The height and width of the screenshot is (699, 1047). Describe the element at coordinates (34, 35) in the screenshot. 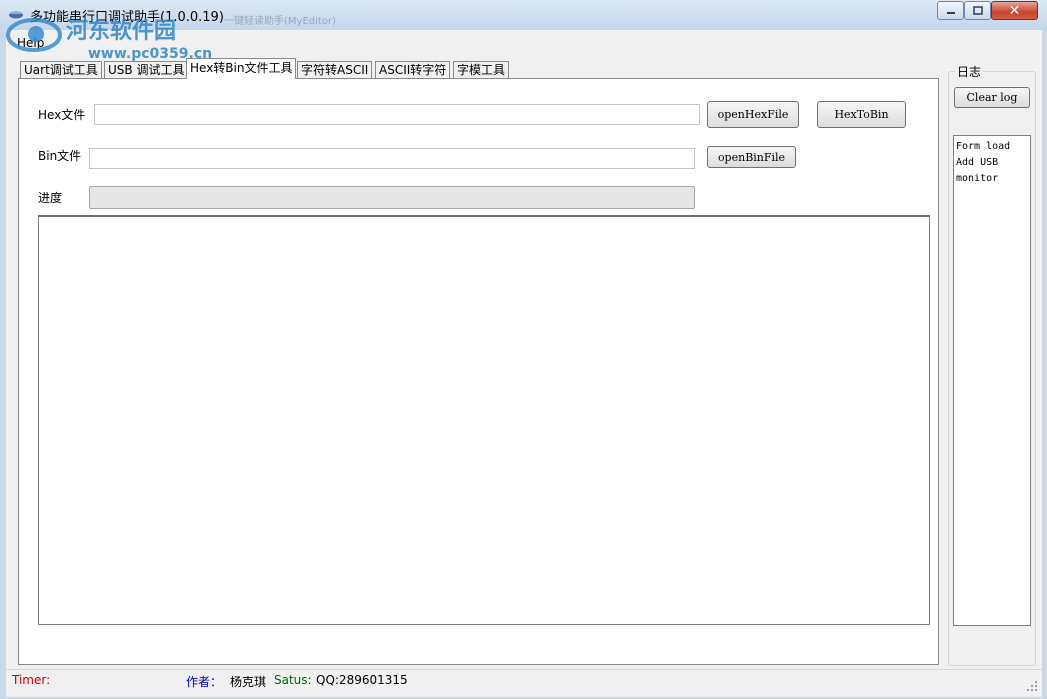

I see `watermark-logo-icon` at that location.